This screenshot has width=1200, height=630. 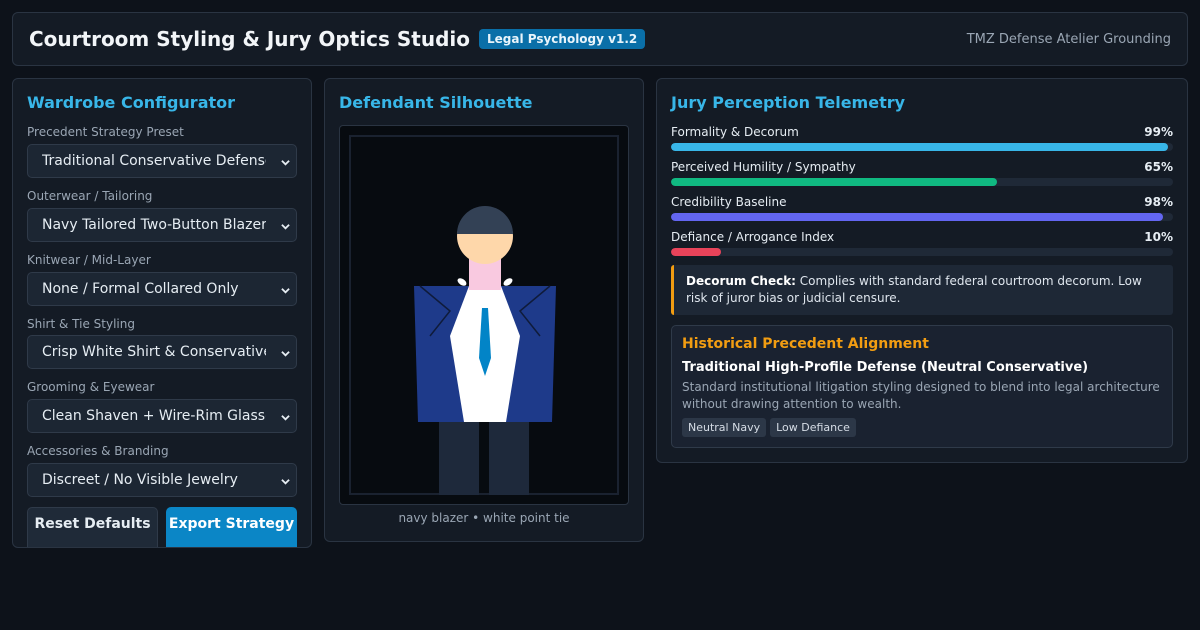 I want to click on grooming-value: Clean Shaven + Wire-Rim Glasses, so click(x=154, y=416).